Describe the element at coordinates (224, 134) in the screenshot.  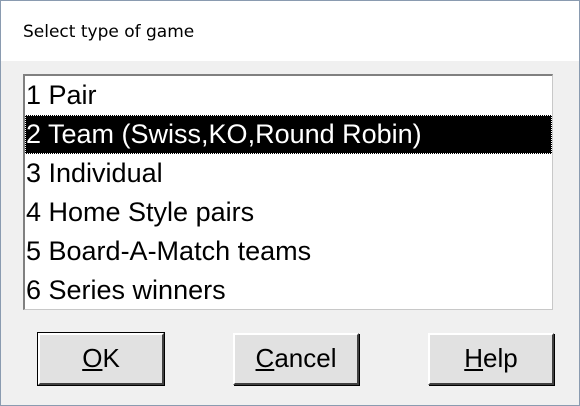
I see `list-item-label: 2 Team (Swiss,KO,Round Robin)` at that location.